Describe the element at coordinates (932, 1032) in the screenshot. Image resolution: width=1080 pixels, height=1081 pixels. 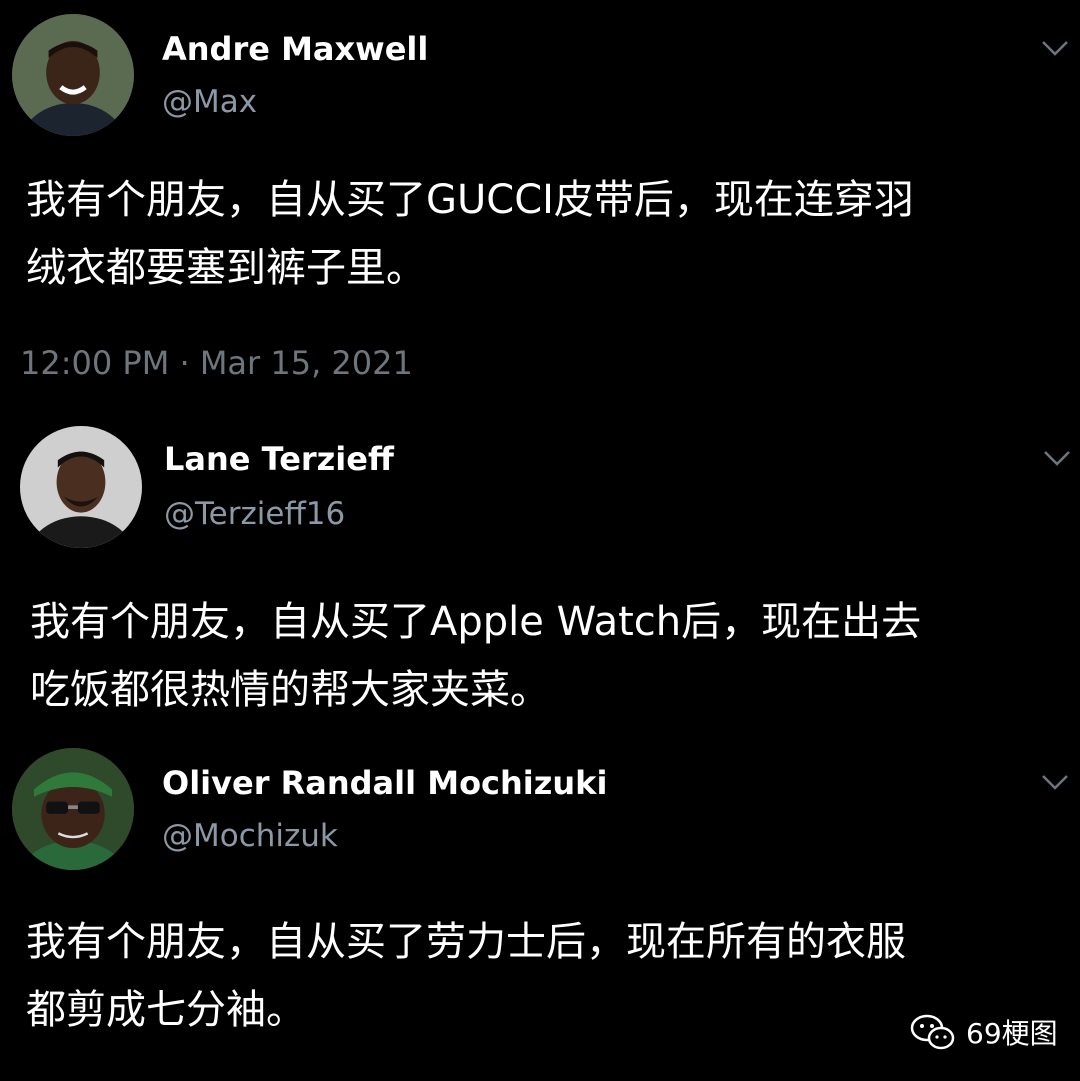
I see `wechat-icon` at that location.